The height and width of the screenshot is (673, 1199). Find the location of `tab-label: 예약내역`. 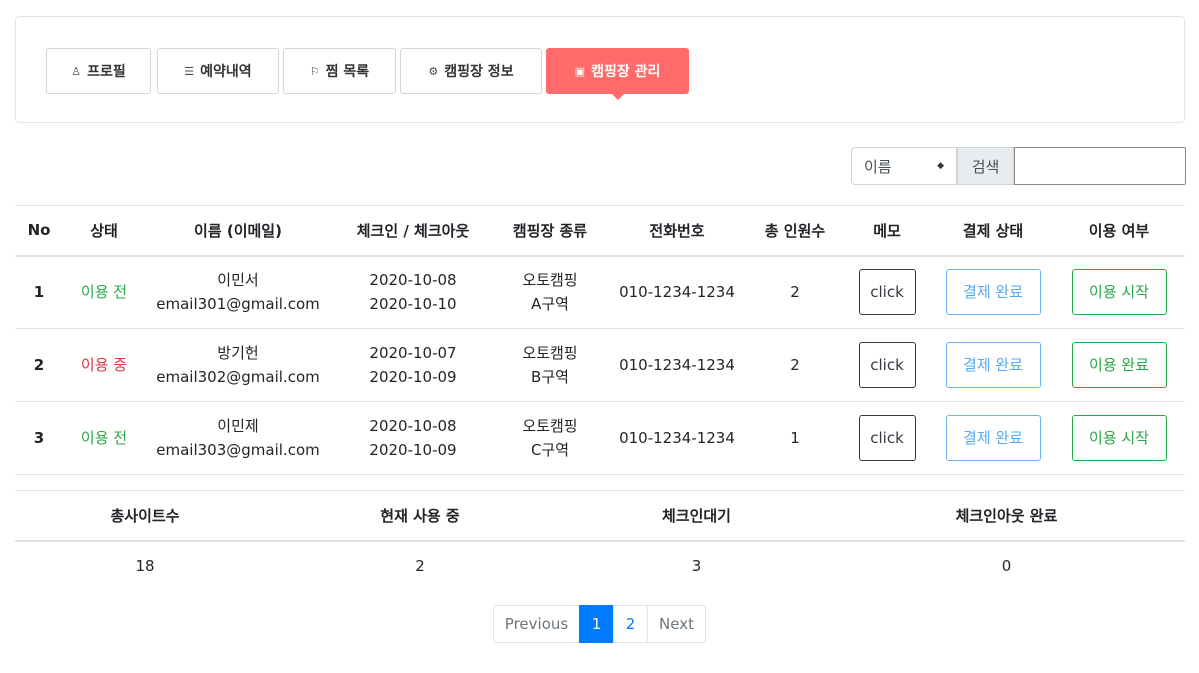

tab-label: 예약내역 is located at coordinates (226, 72).